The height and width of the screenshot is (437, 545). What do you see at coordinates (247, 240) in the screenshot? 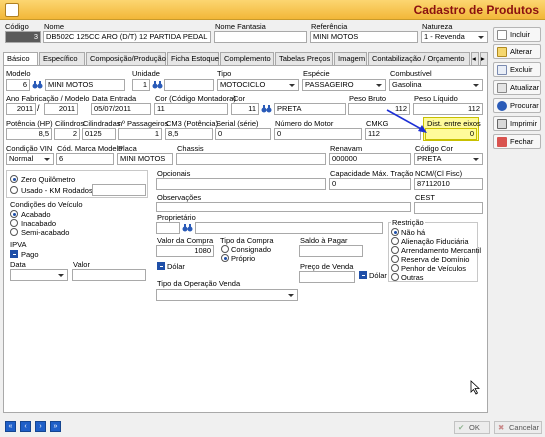
I see `tipo-compra-label: Tipo da Compra` at bounding box center [247, 240].